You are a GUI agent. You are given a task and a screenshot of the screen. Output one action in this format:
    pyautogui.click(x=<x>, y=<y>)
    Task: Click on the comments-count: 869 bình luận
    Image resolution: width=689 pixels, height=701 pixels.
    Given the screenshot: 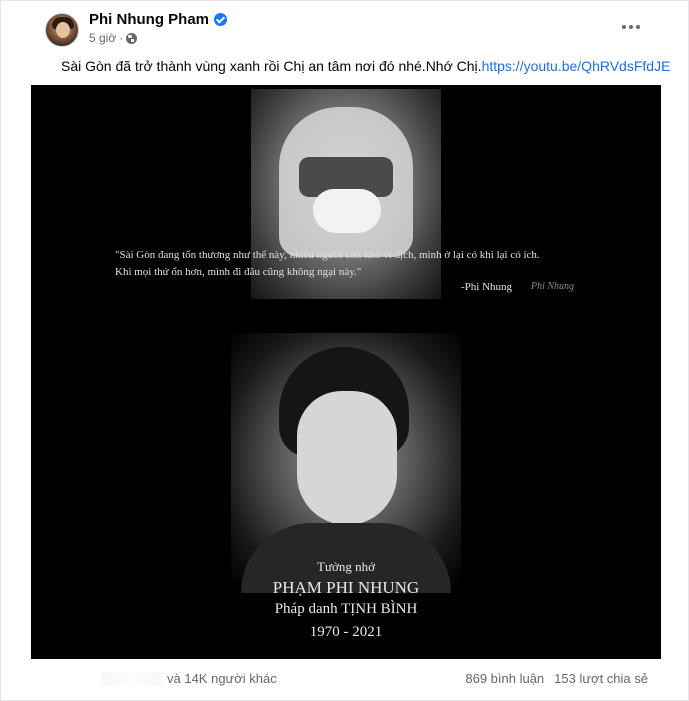 What is the action you would take?
    pyautogui.click(x=504, y=678)
    